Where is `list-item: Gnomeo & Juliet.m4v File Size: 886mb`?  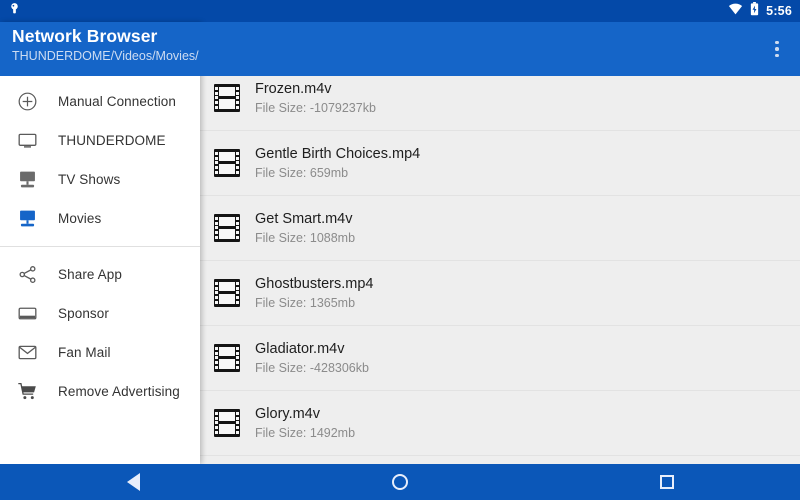 list-item: Gnomeo & Juliet.m4v File Size: 886mb is located at coordinates (500, 460).